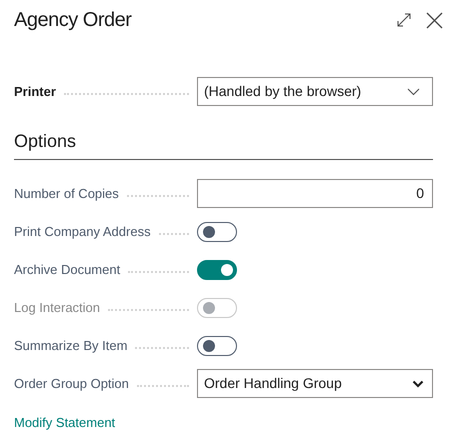 This screenshot has height=437, width=458. I want to click on dropdown-field: Order Handling Group, so click(315, 383).